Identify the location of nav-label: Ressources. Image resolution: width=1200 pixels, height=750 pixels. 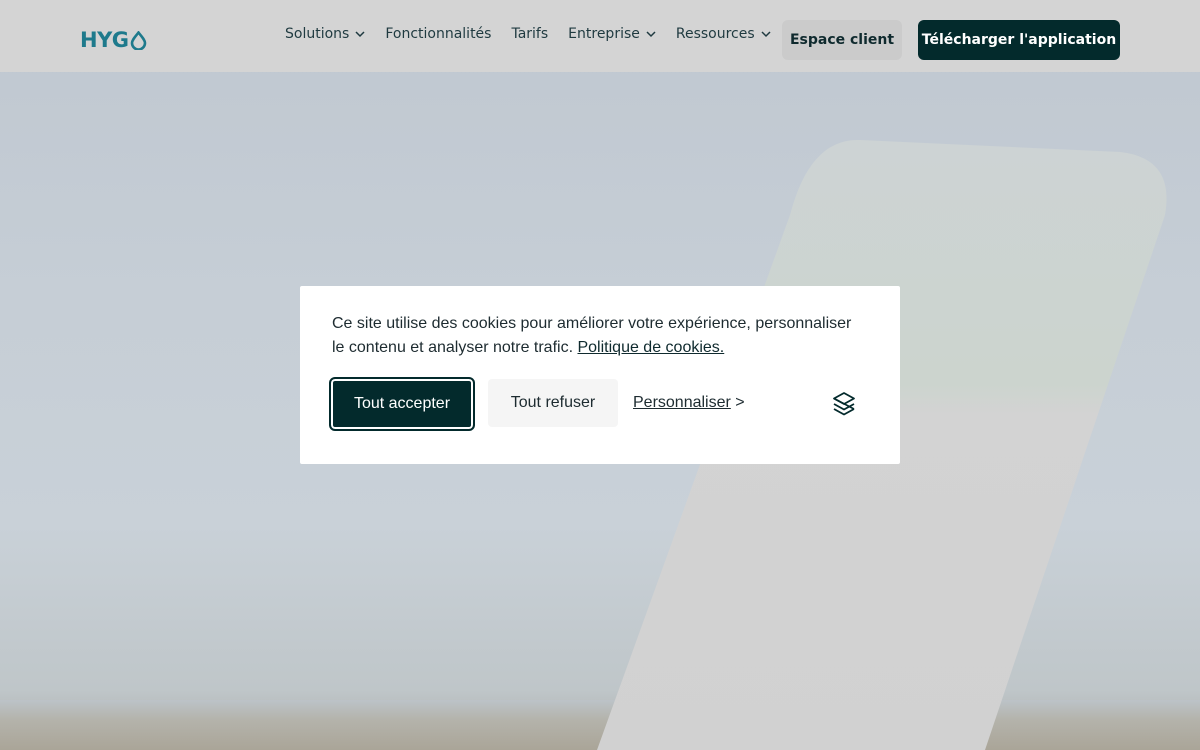
(715, 34).